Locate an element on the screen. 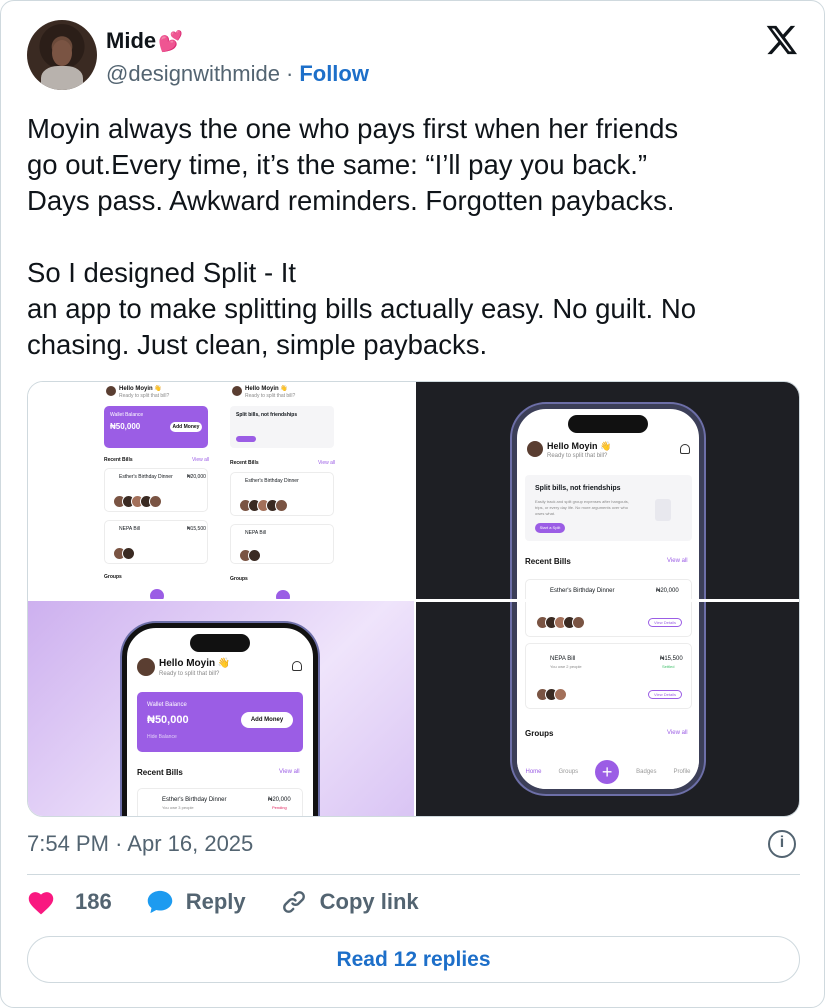 The height and width of the screenshot is (1008, 825). phone-bottom-nav: Home Groups + Badges Profile is located at coordinates (608, 772).